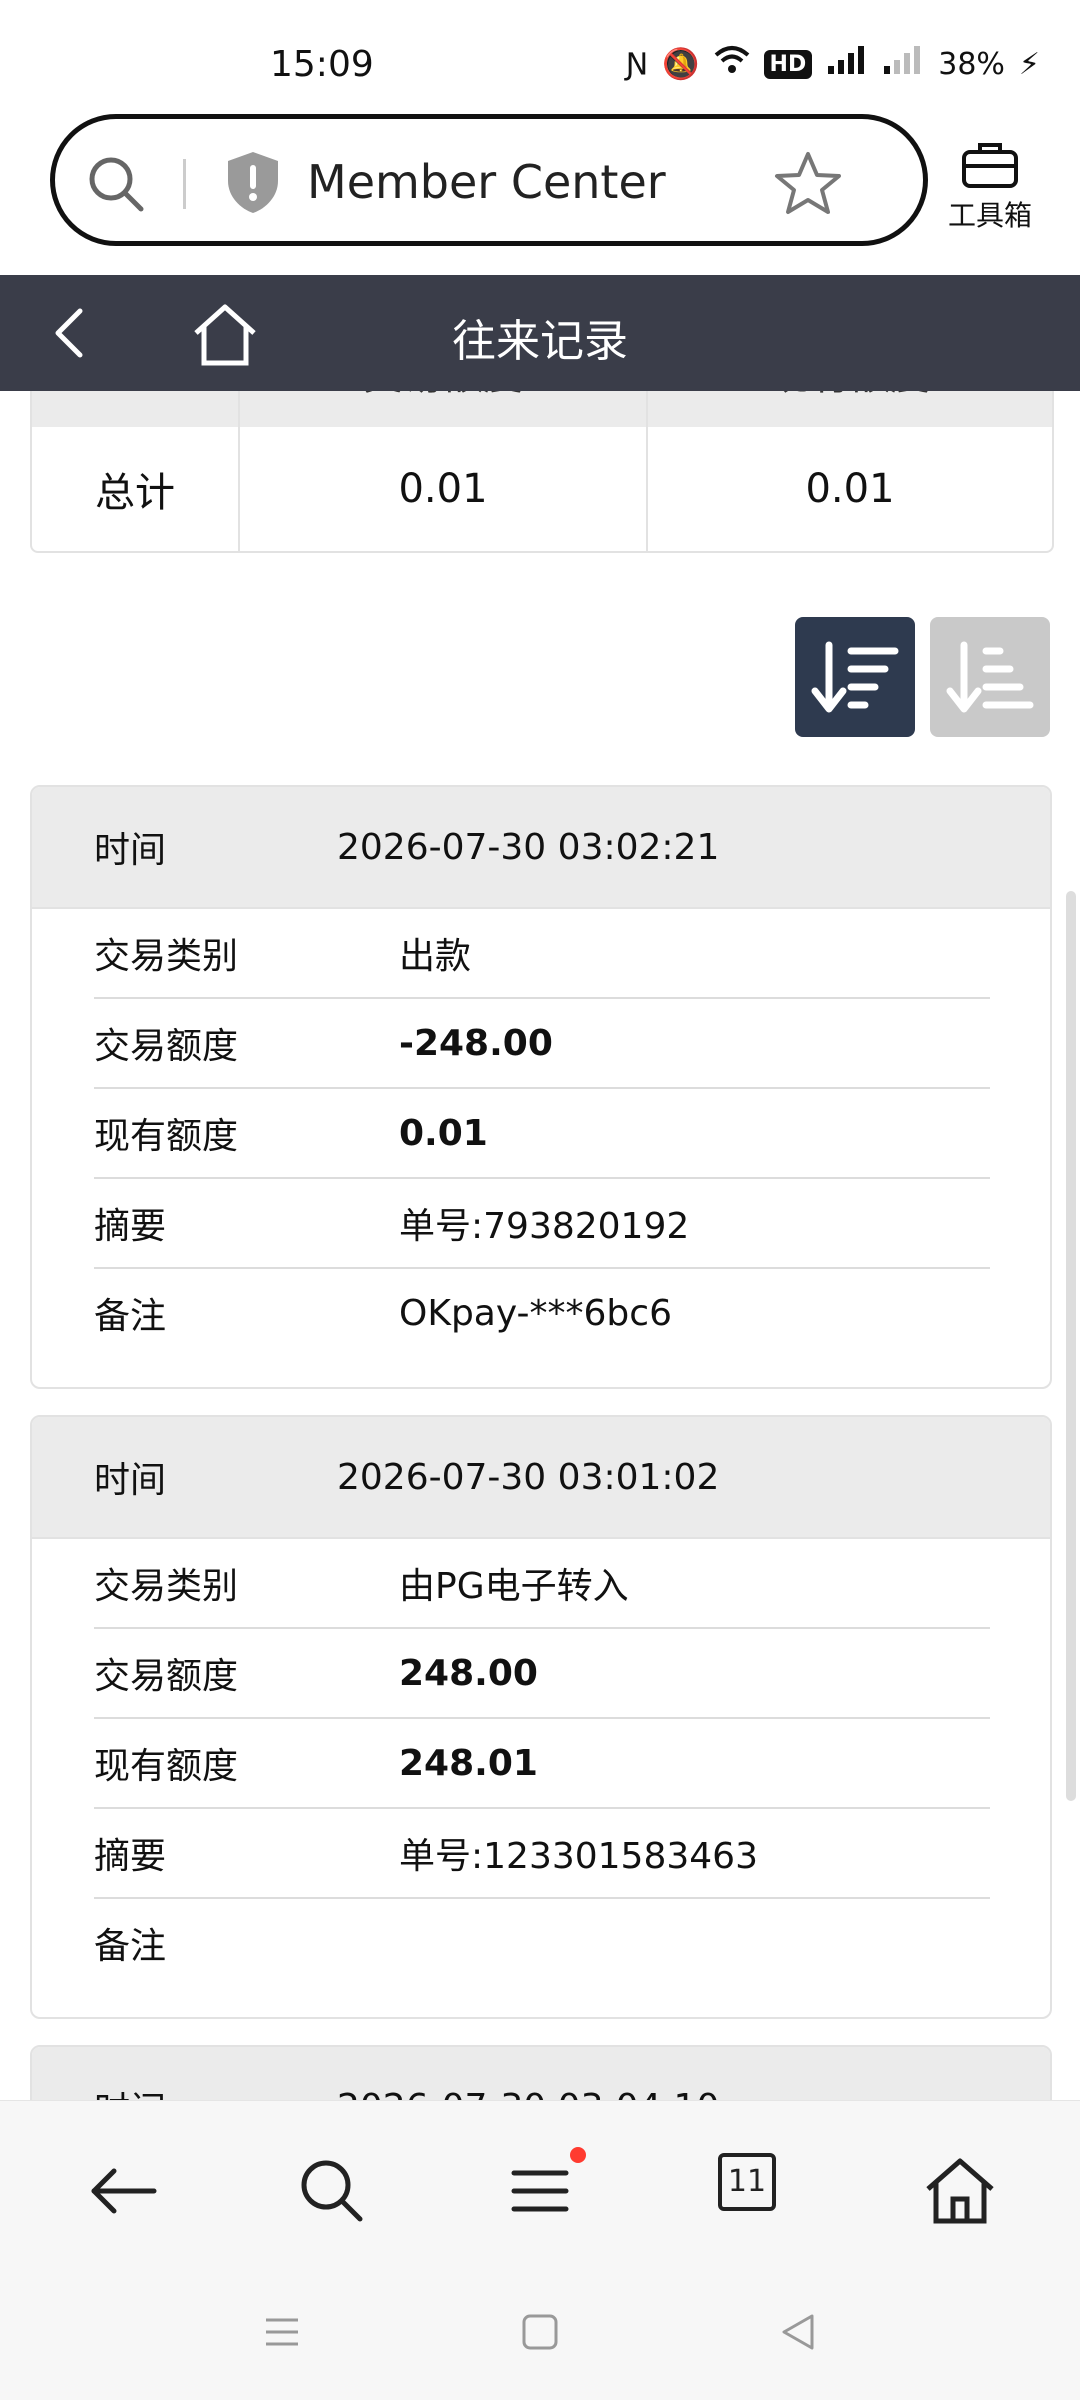 The image size is (1080, 2400). I want to click on charging-icon: ⚡, so click(1029, 64).